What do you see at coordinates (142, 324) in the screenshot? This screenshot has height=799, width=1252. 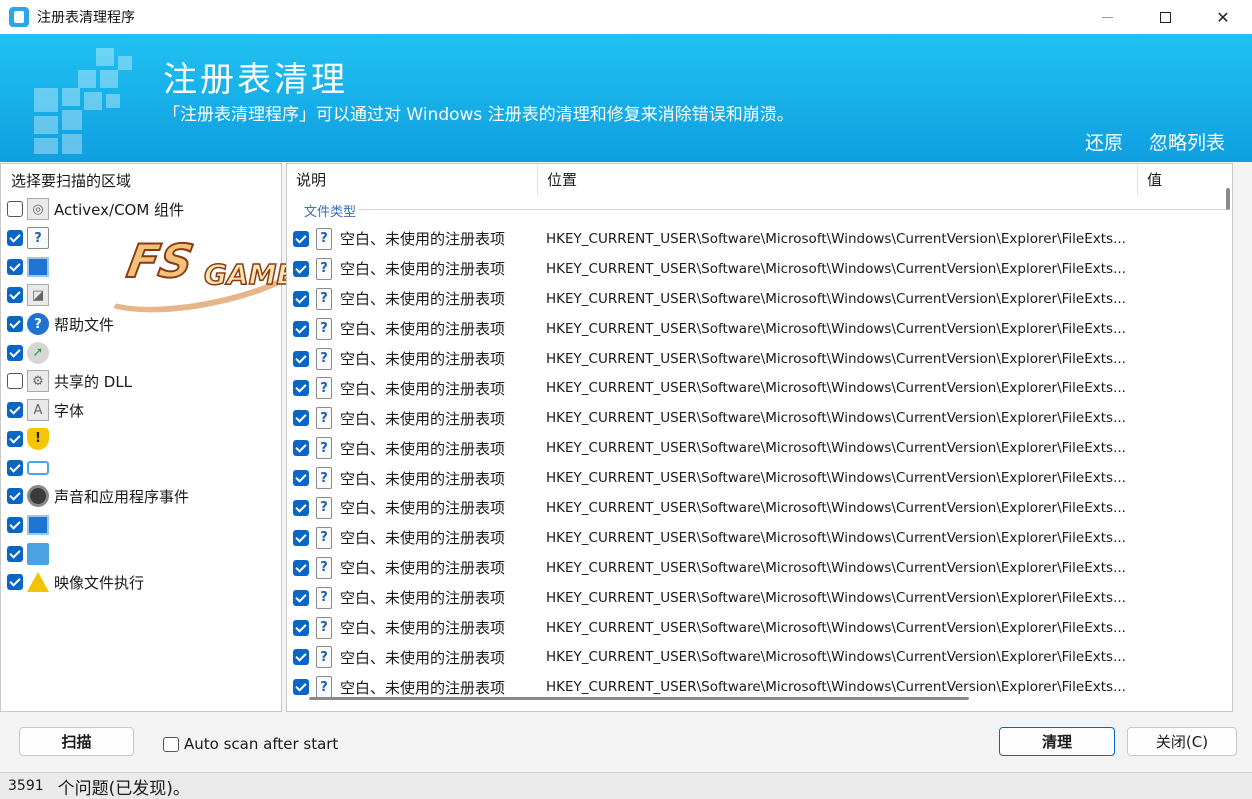 I see `scan-area-help-files: ? 帮助文件` at bounding box center [142, 324].